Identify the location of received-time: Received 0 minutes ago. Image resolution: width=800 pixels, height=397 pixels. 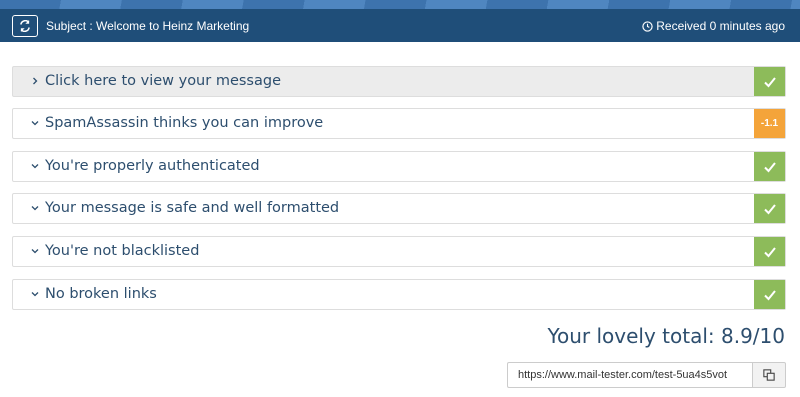
(713, 26).